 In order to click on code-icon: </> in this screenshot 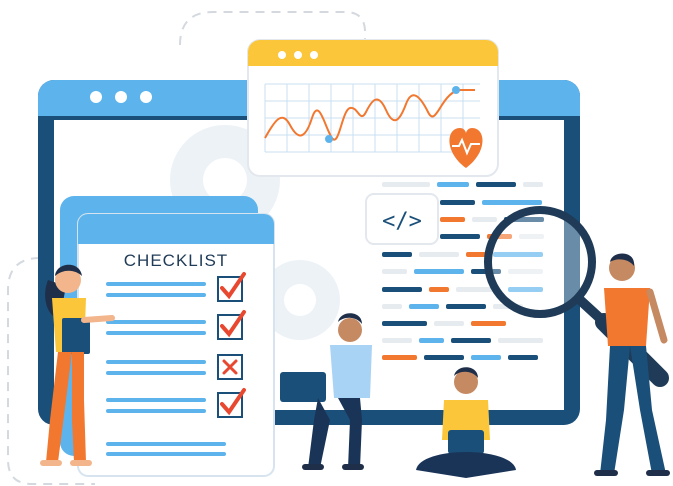, I will do `click(402, 219)`.